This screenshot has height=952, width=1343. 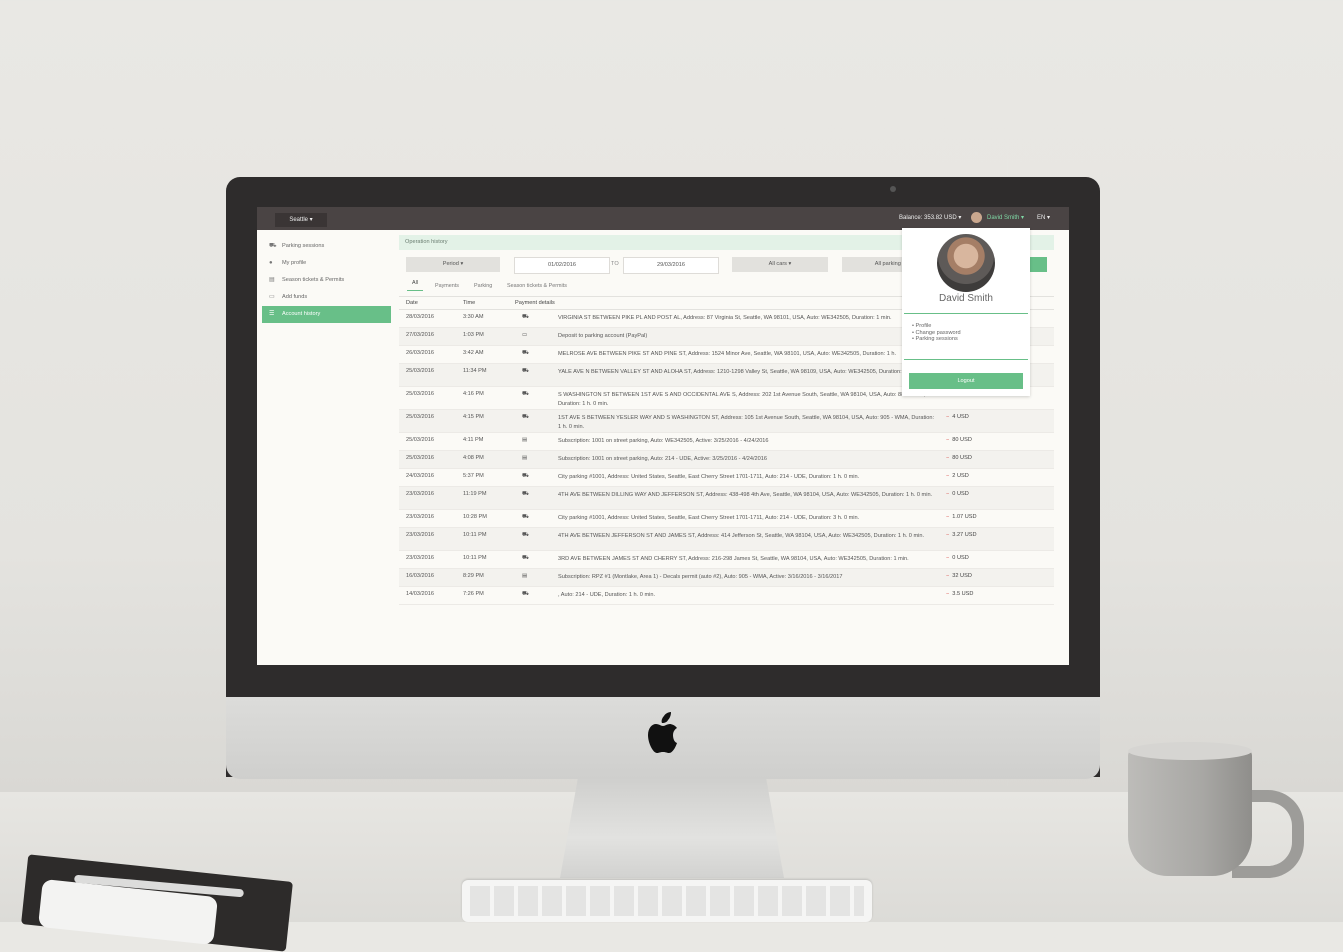 I want to click on mug-rim, so click(x=1190, y=751).